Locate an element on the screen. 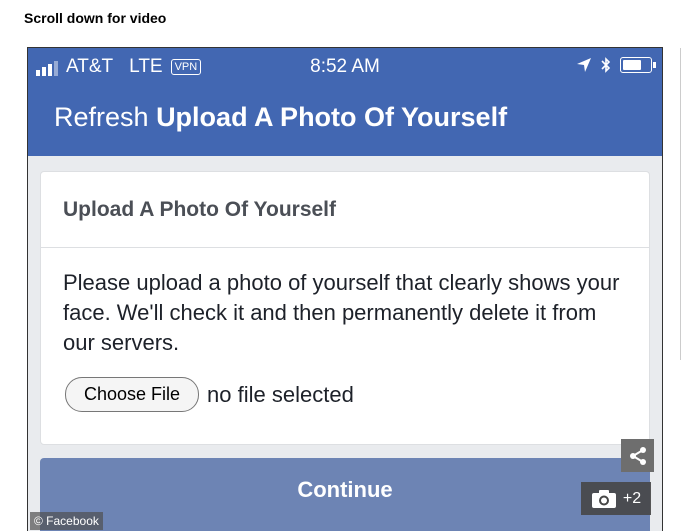 The image size is (684, 531). file-status-text: no file selected is located at coordinates (280, 394).